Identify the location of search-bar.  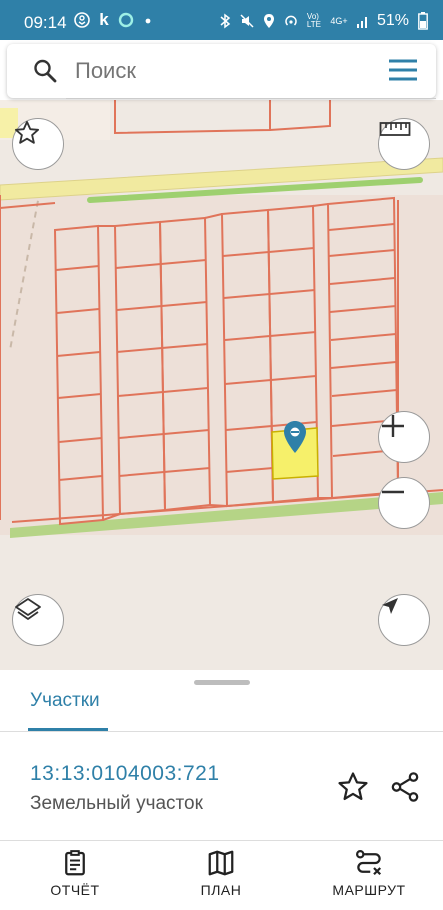
(221, 71).